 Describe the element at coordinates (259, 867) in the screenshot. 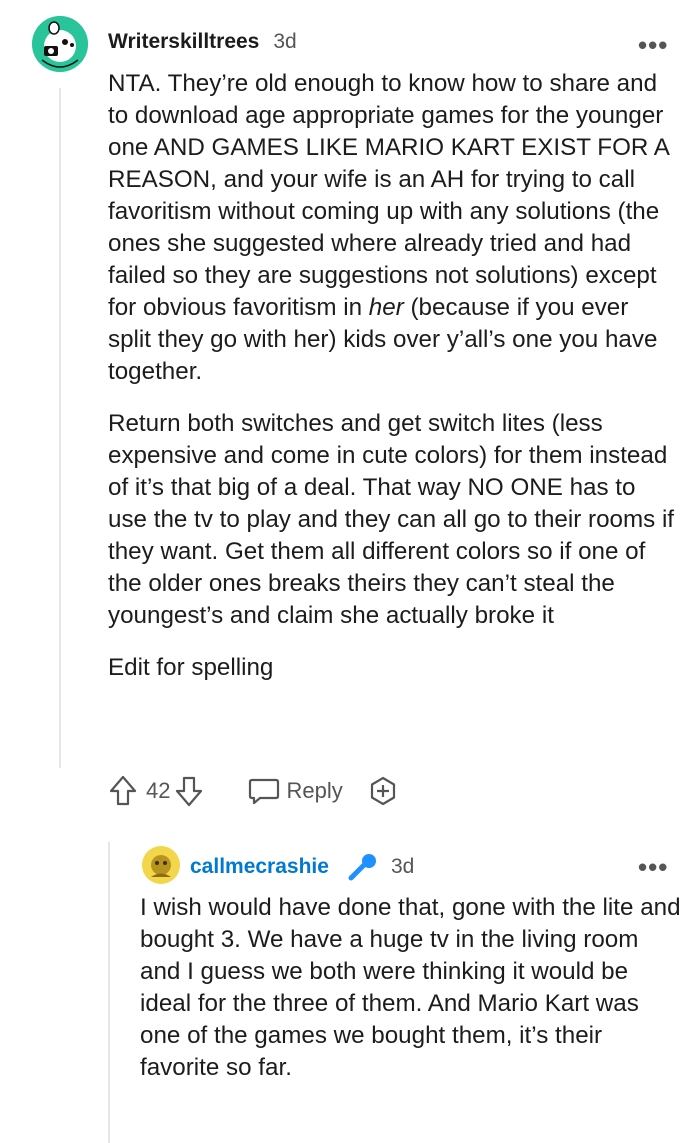

I see `reply-username: callmecrashie` at that location.